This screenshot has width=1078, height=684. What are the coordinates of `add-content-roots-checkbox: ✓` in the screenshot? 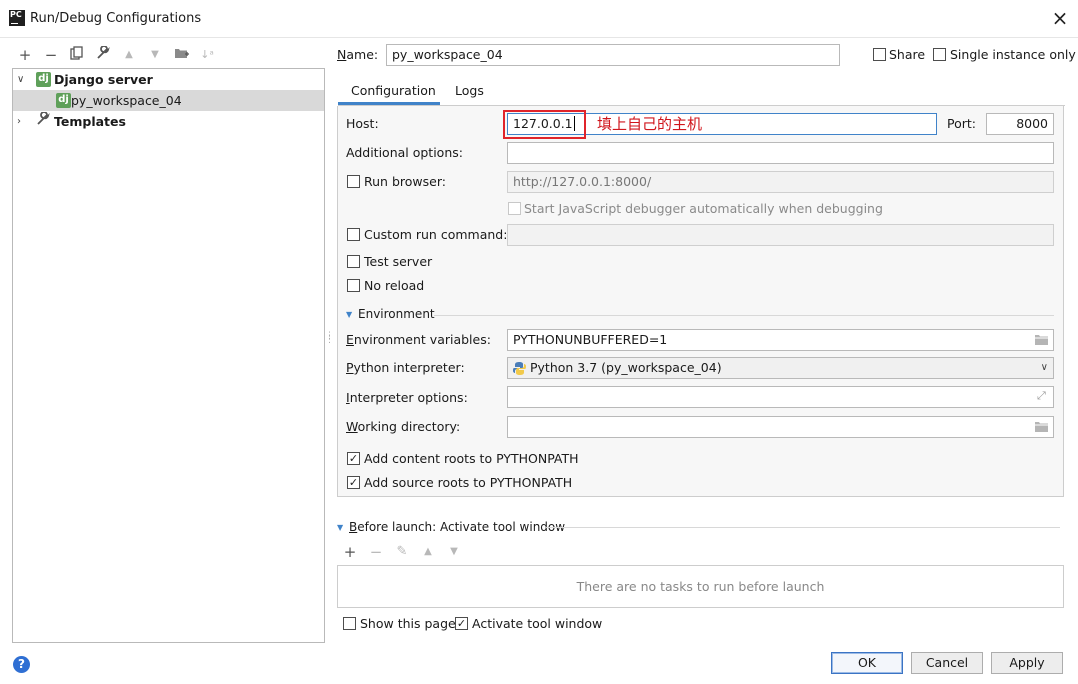 It's located at (353, 458).